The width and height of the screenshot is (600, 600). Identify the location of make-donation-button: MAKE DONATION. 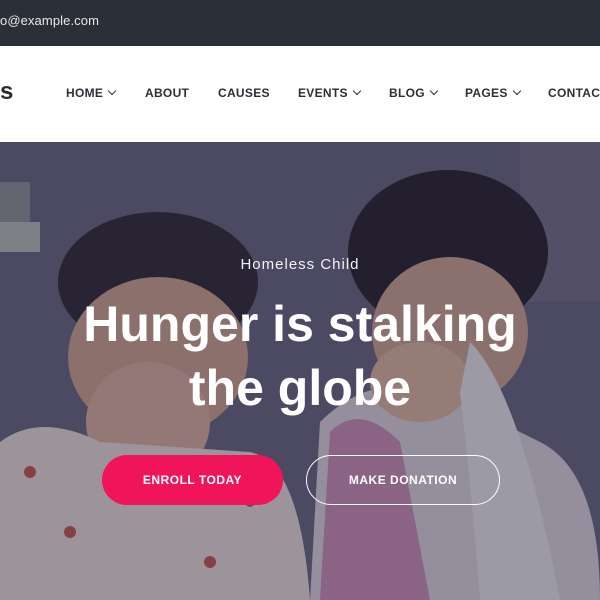
(403, 480).